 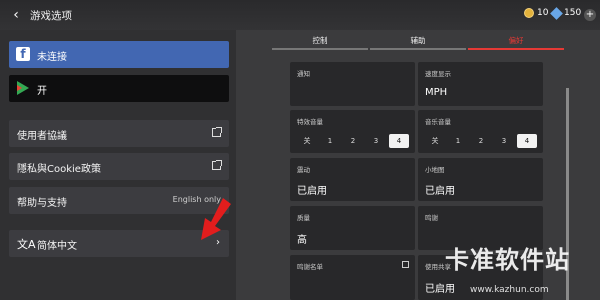 What do you see at coordinates (516, 40) in the screenshot?
I see `tab-label: 偏好` at bounding box center [516, 40].